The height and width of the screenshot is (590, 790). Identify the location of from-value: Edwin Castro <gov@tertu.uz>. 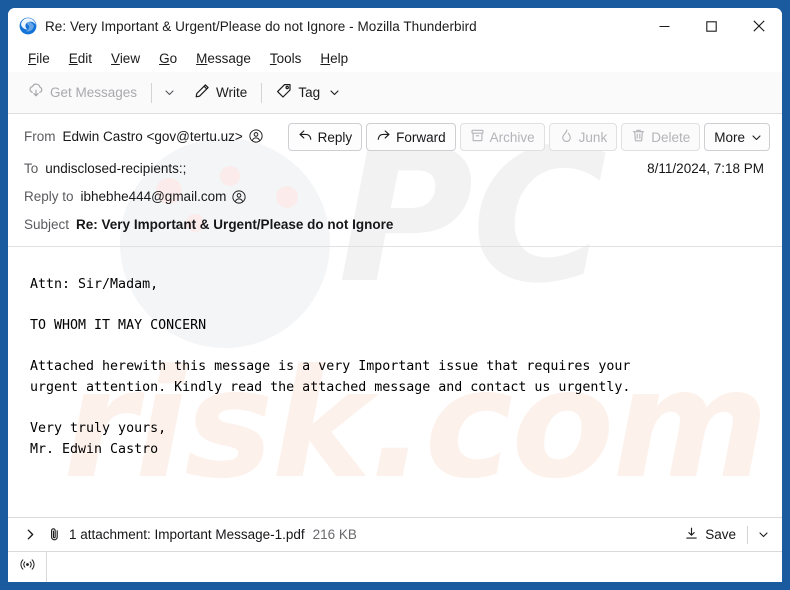
(153, 136).